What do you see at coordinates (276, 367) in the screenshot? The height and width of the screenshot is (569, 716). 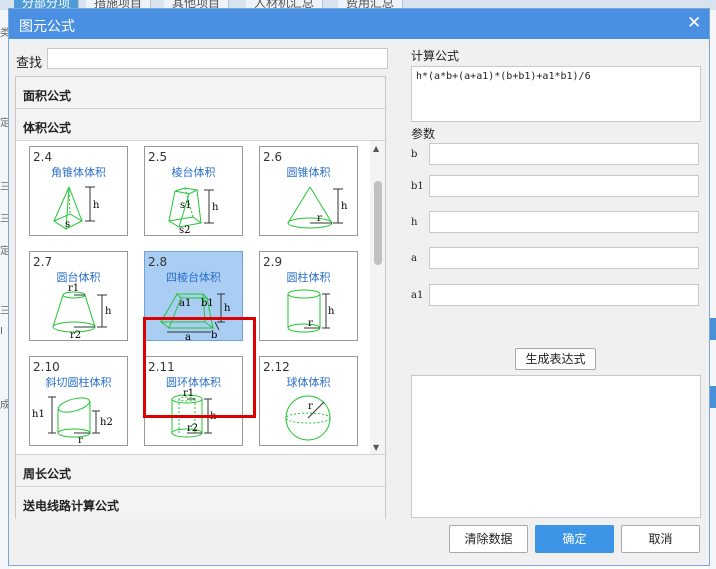 I see `card-number: 2.12` at bounding box center [276, 367].